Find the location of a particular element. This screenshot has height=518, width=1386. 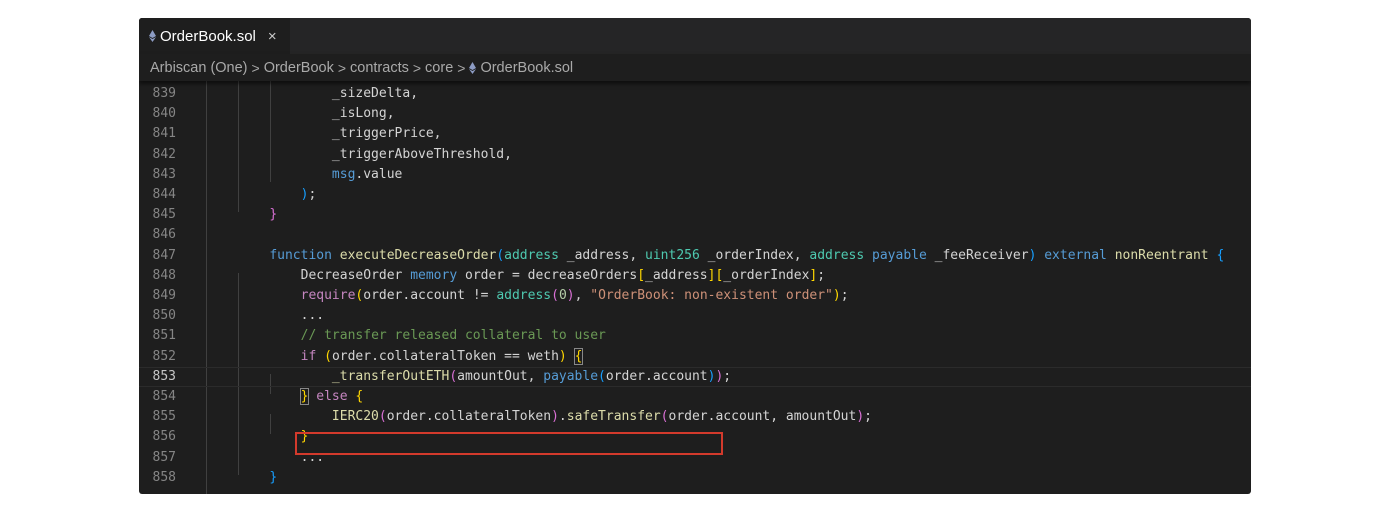

code-line: 854 } else { is located at coordinates (695, 397).